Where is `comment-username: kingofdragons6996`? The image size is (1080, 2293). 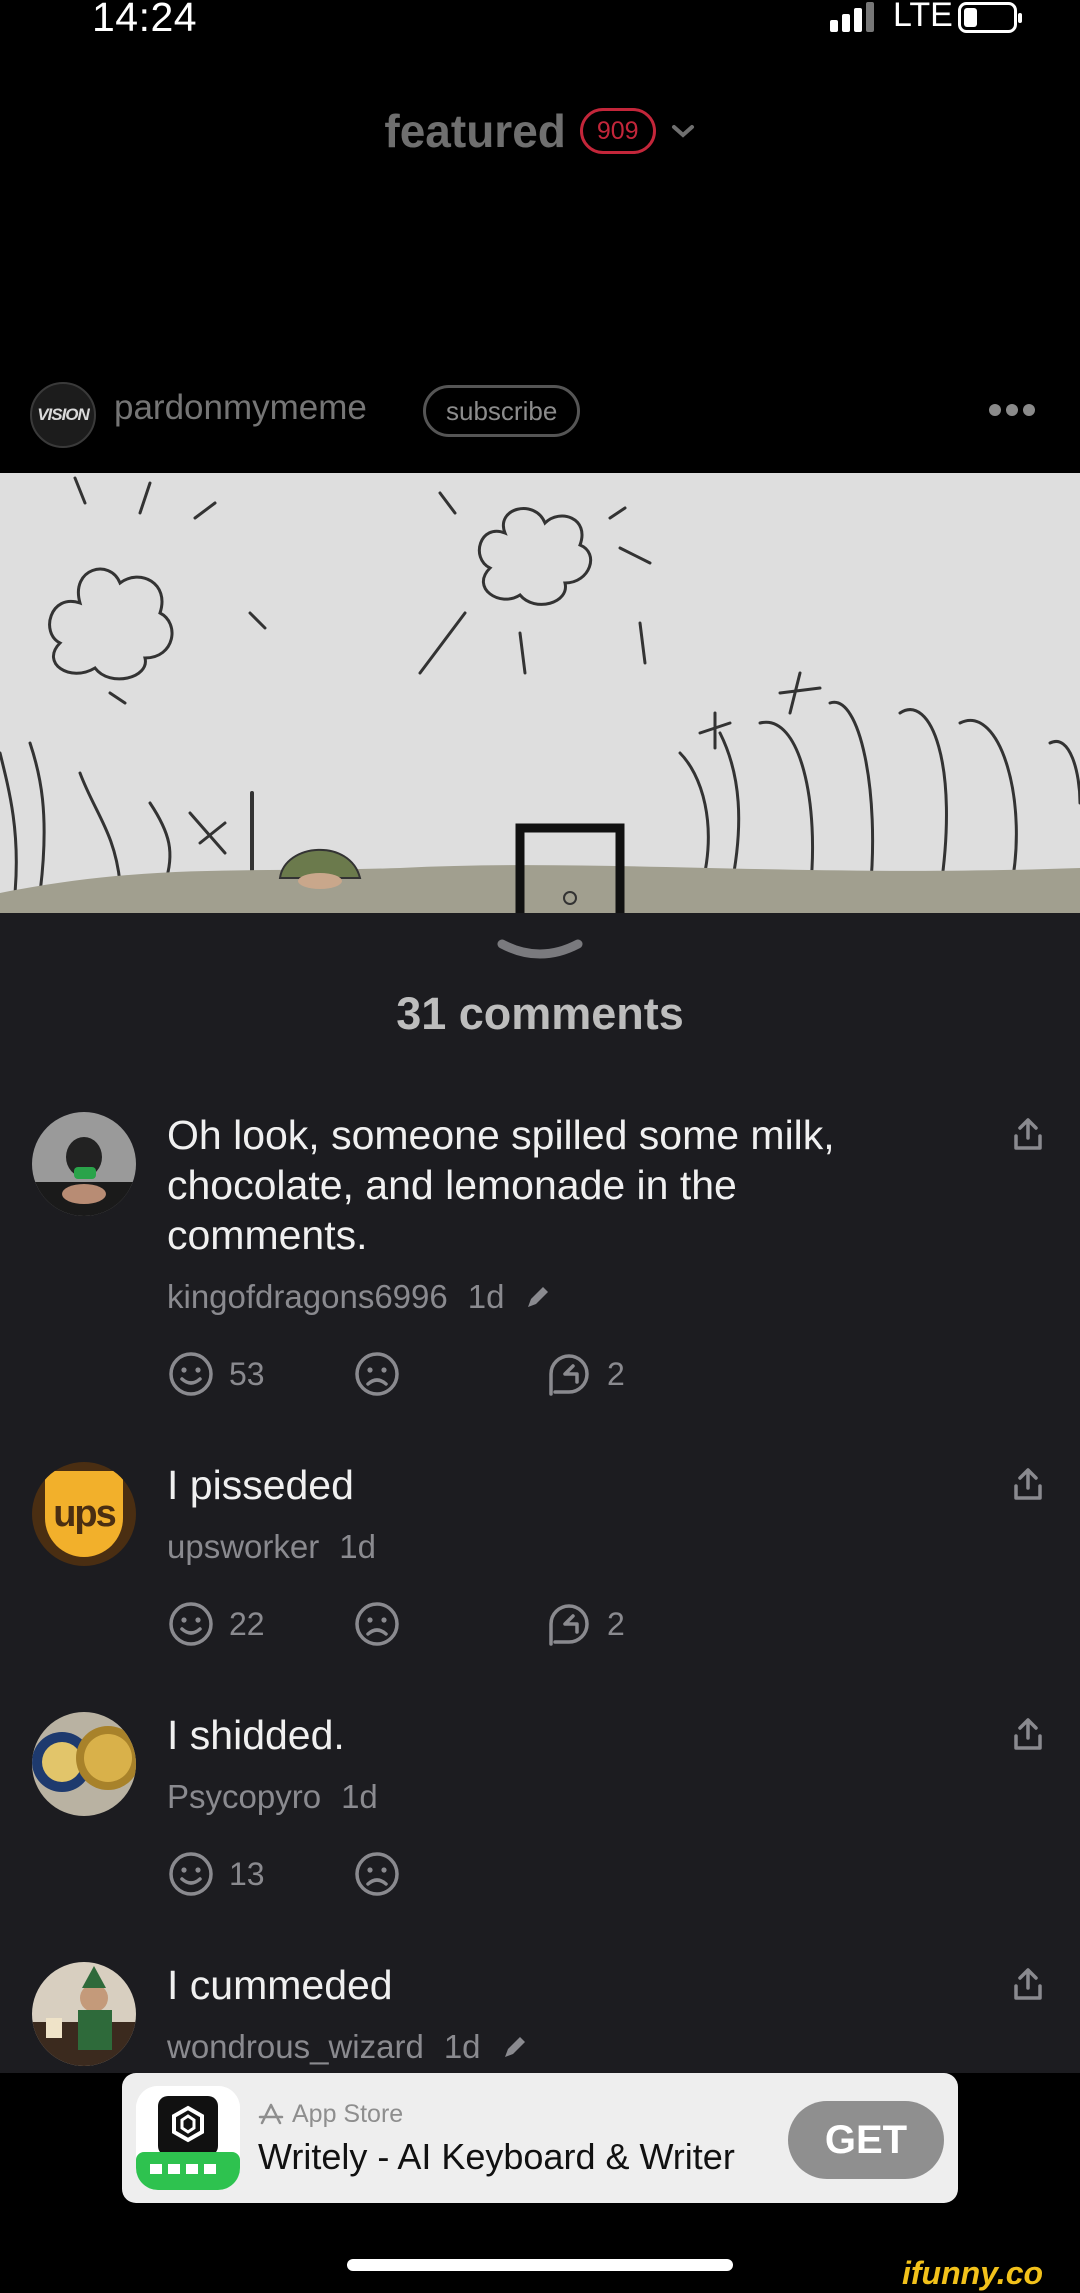 comment-username: kingofdragons6996 is located at coordinates (307, 1297).